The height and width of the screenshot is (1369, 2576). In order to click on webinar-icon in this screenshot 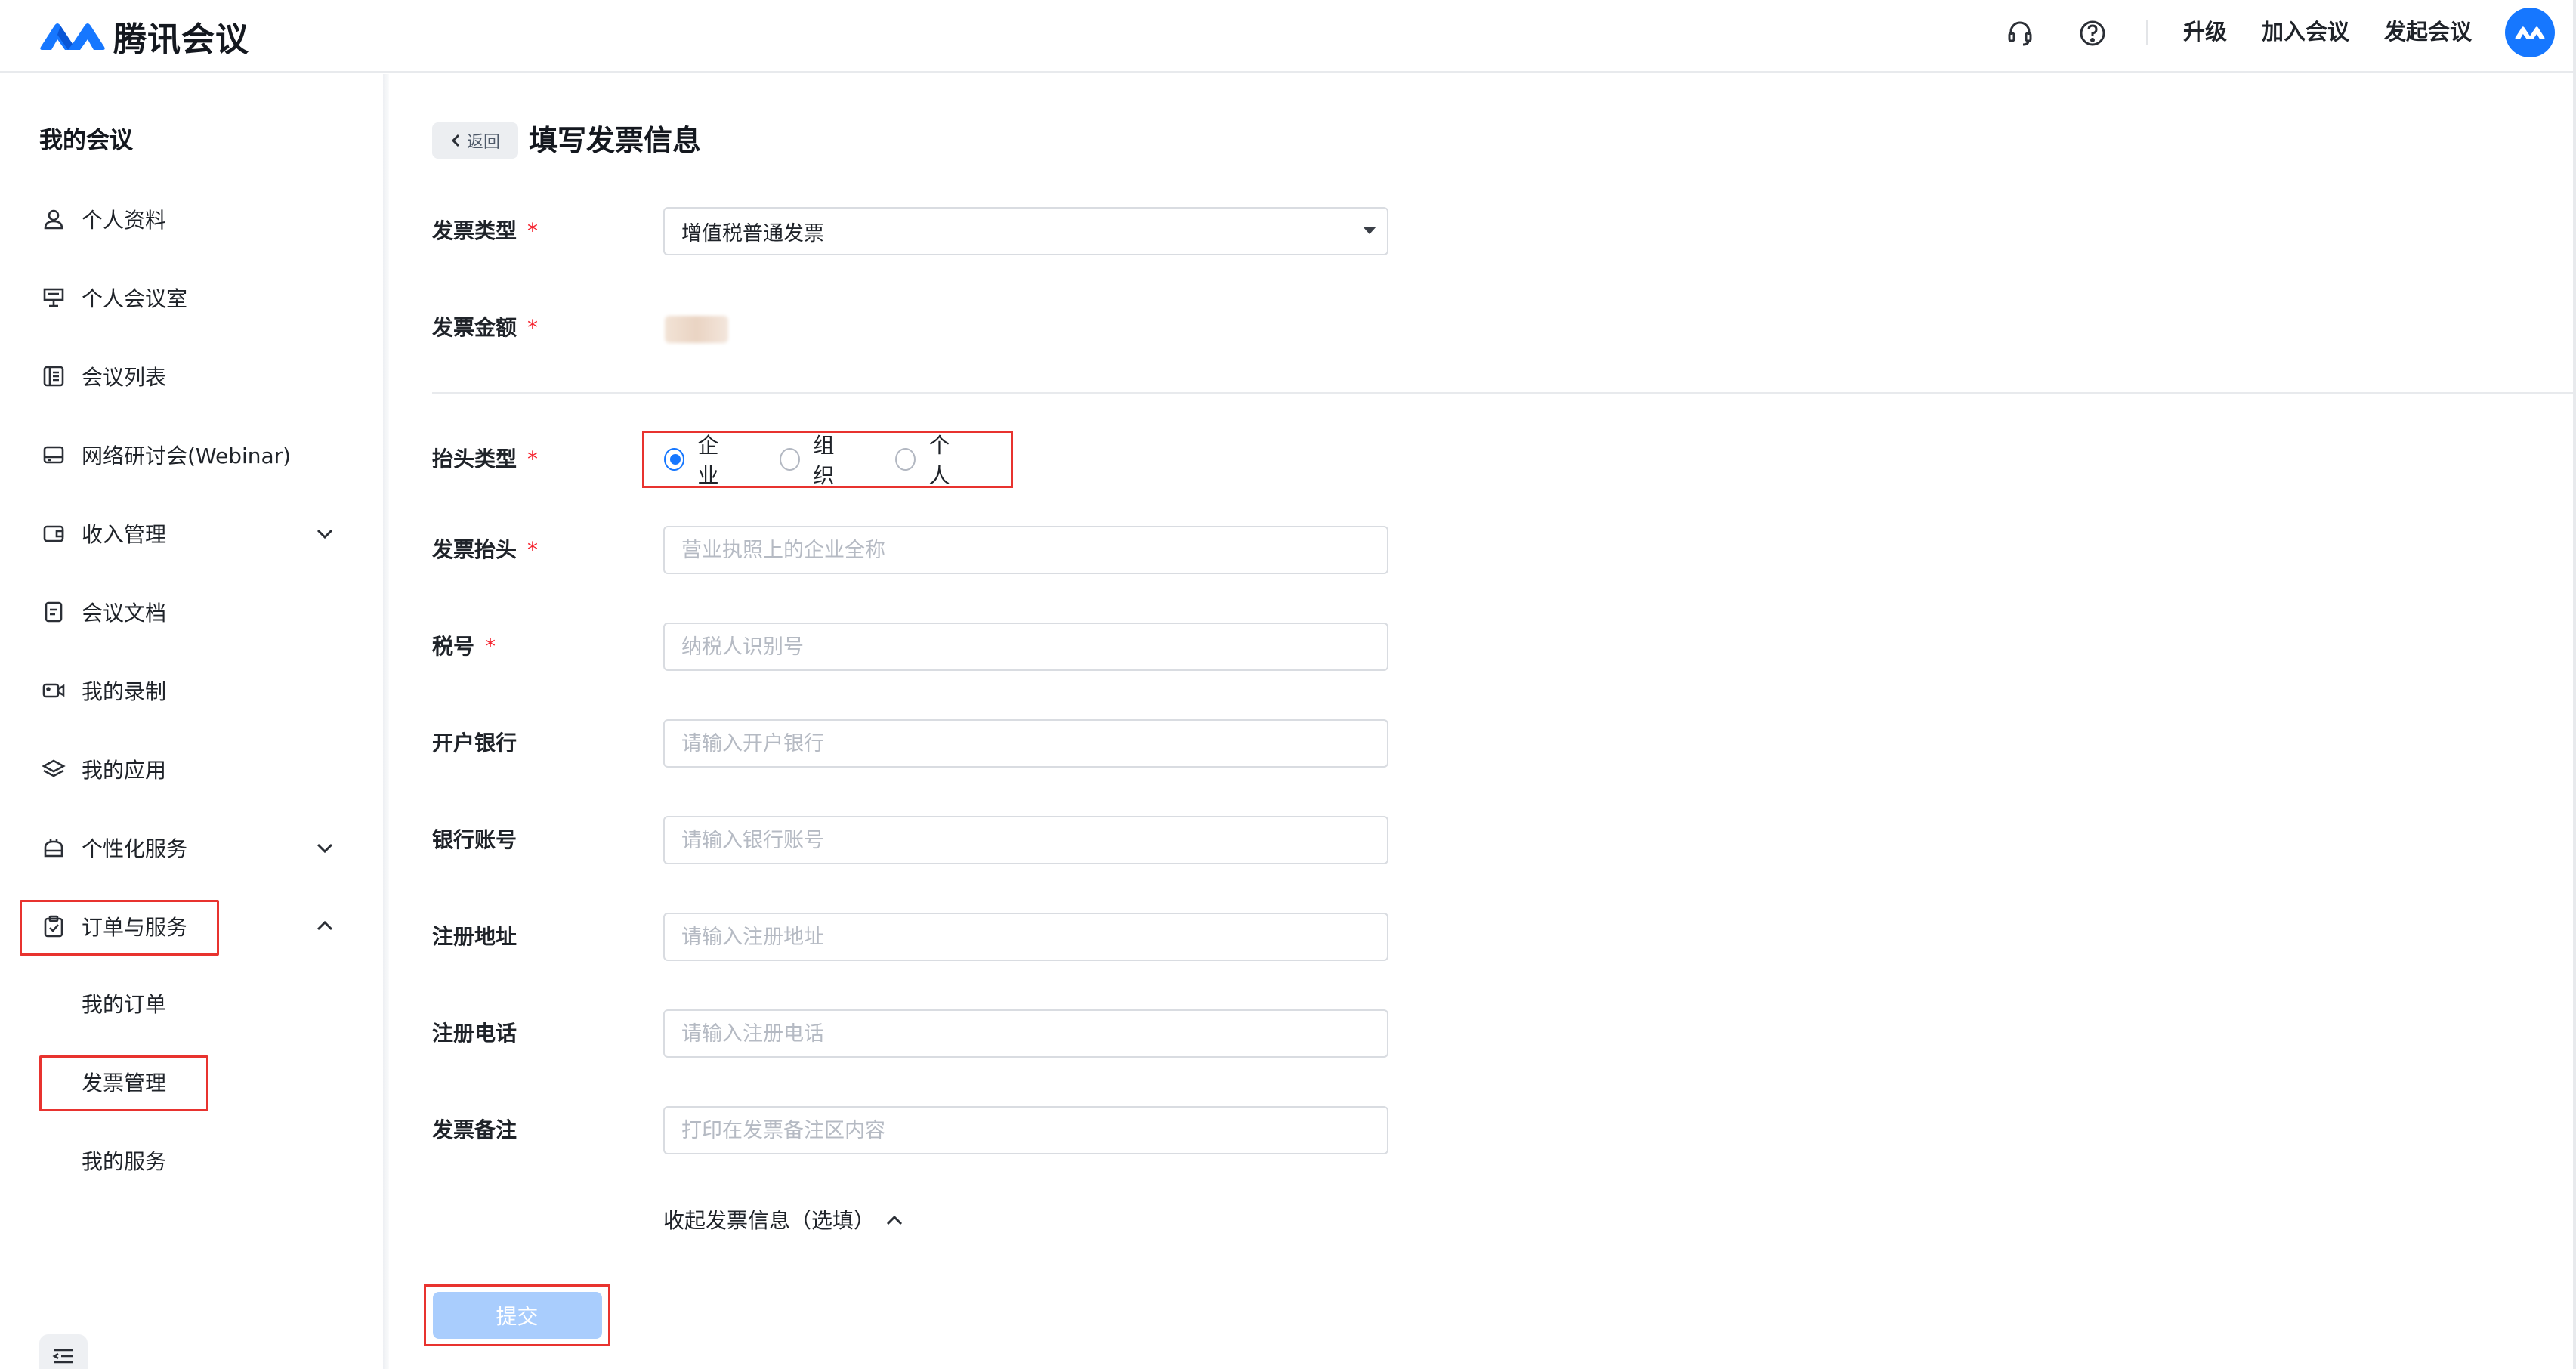, I will do `click(53, 454)`.